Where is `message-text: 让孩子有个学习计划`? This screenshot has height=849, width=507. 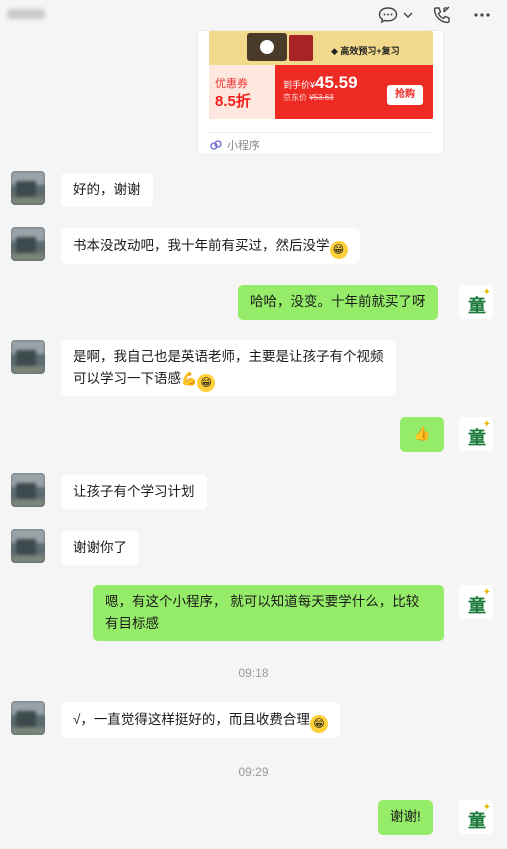 message-text: 让孩子有个学习计划 is located at coordinates (134, 491).